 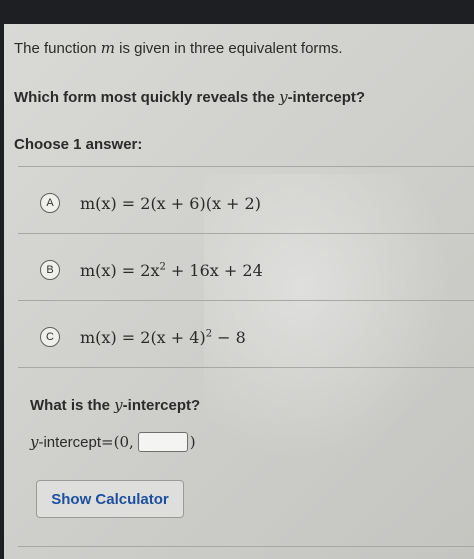 I want to click on choice-b: B m(x) = 2x2 + 16x + 24, so click(x=151, y=270).